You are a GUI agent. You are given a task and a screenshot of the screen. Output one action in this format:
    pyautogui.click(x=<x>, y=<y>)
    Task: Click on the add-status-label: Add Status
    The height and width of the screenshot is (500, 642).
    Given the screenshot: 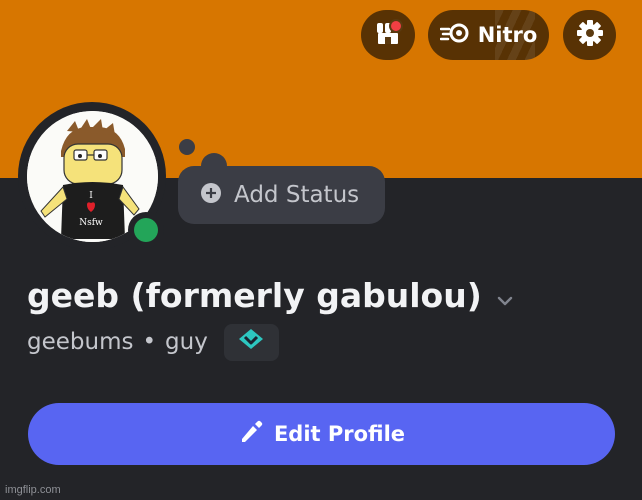 What is the action you would take?
    pyautogui.click(x=297, y=195)
    